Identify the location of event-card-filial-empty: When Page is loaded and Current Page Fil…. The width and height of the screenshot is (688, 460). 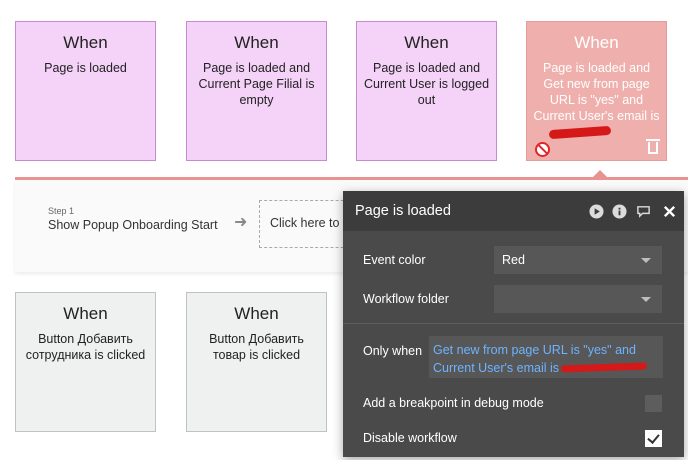
(256, 91).